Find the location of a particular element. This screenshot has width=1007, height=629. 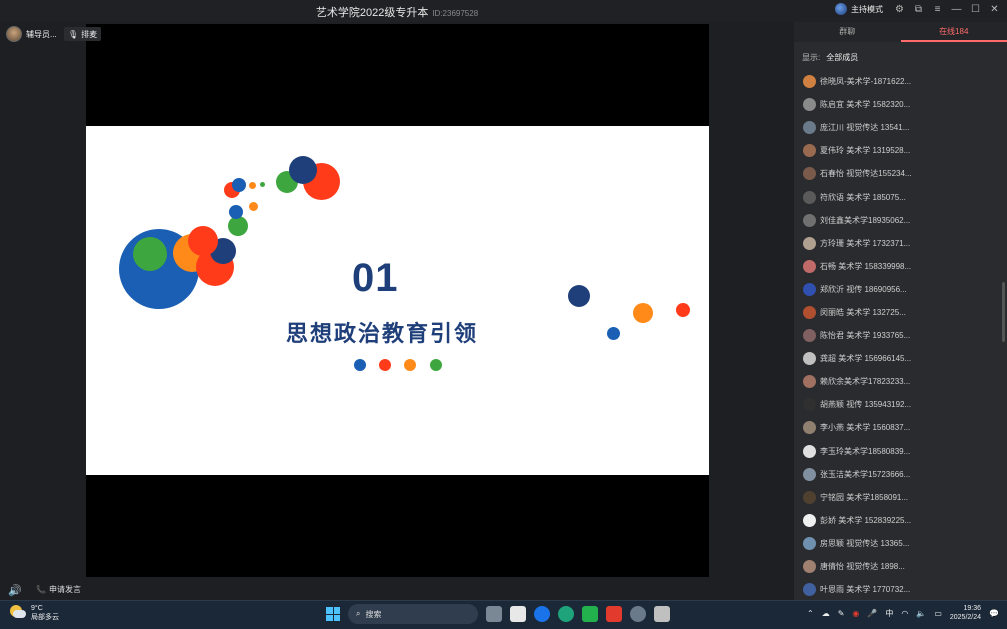

minimize-icon: — is located at coordinates (956, 9).